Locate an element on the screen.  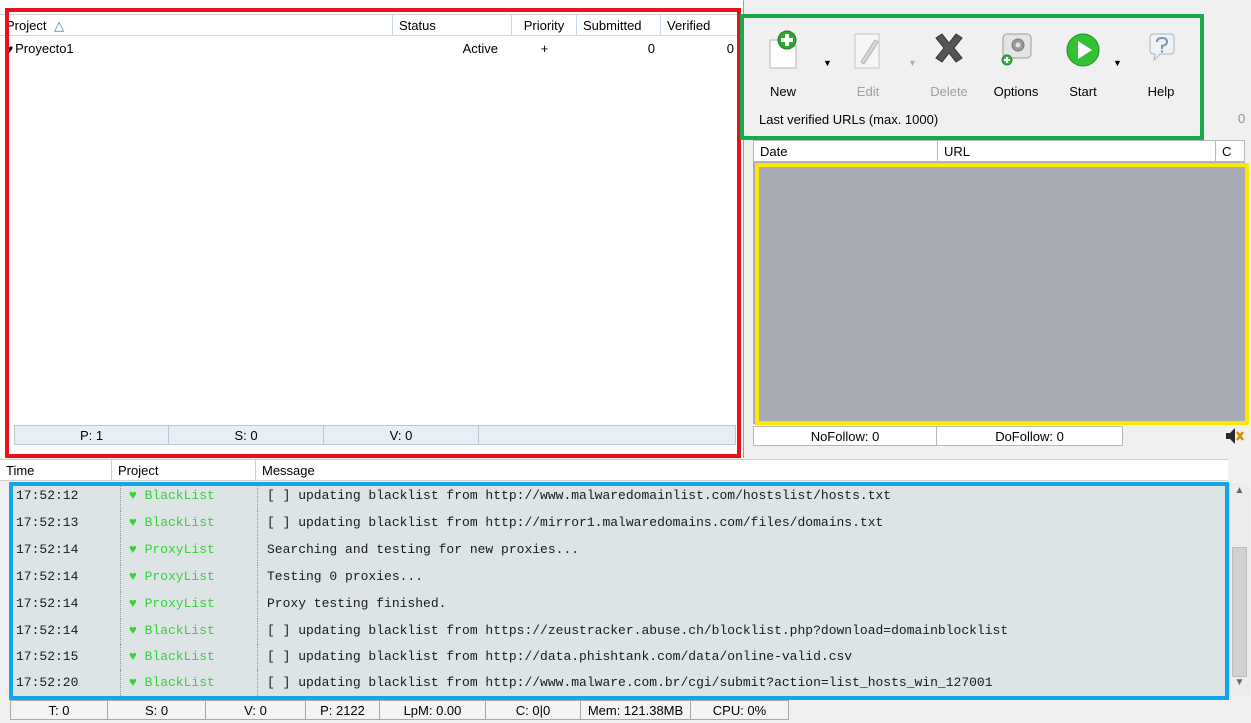
column-header-time: Time is located at coordinates (56, 470).